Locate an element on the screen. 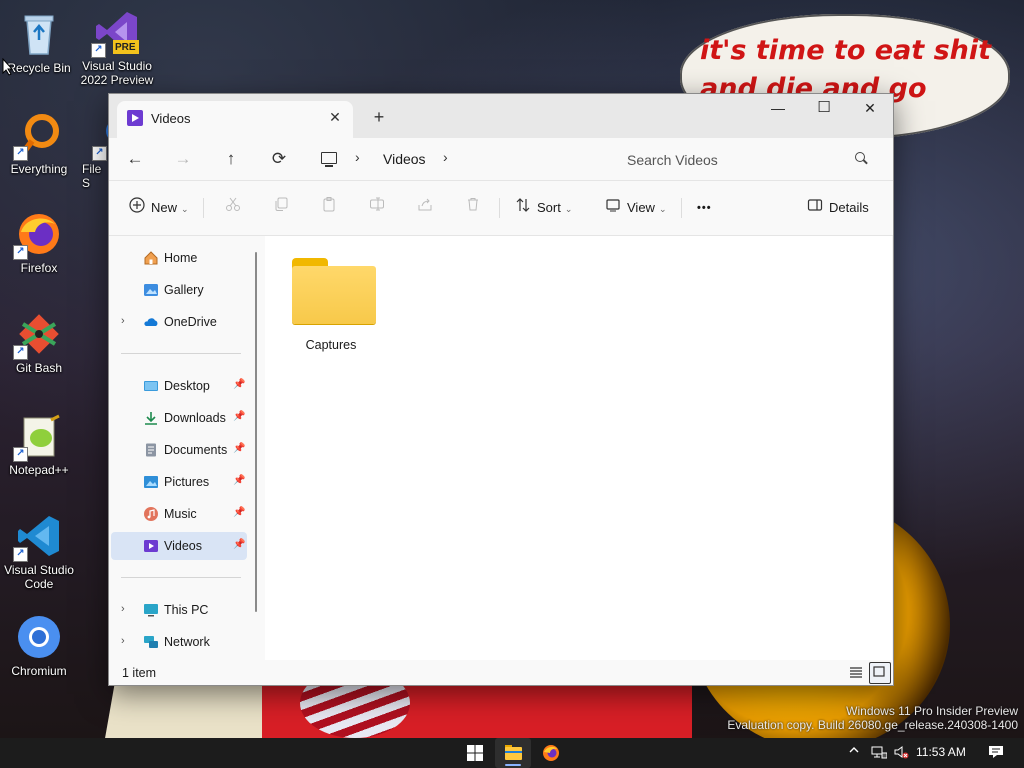 The image size is (1024, 768). rename-button is located at coordinates (377, 208).